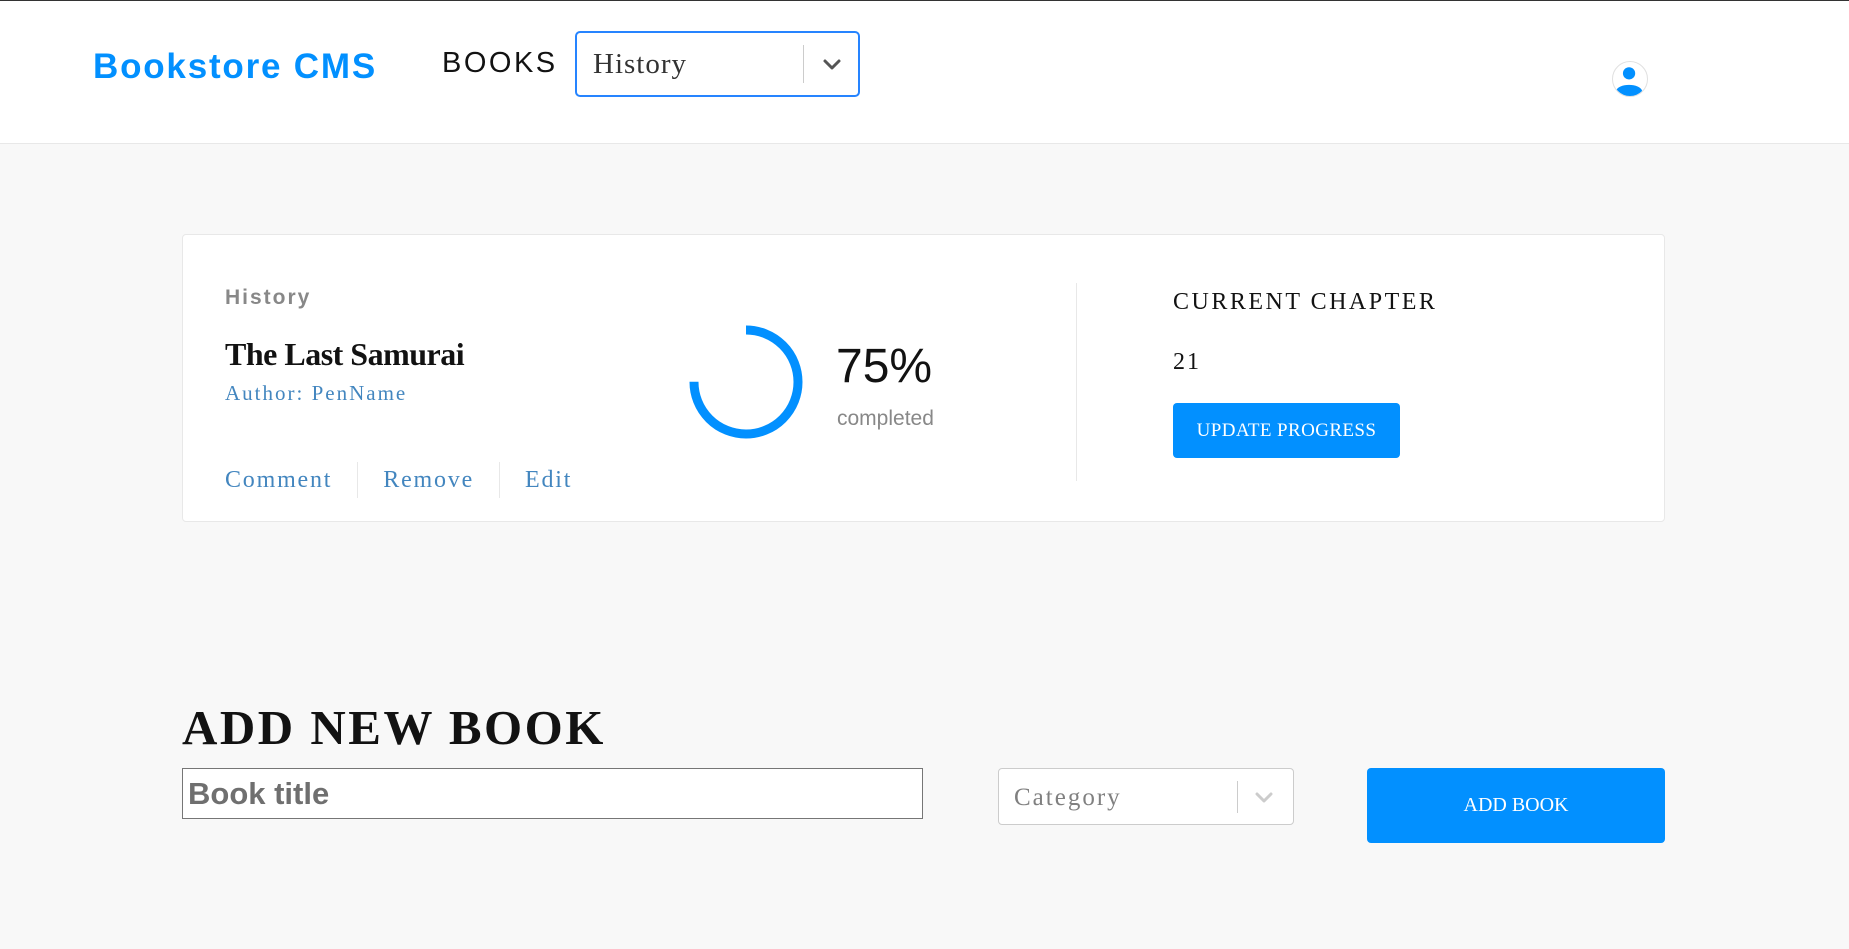 The image size is (1849, 949). I want to click on progress-completed-label: completed, so click(885, 418).